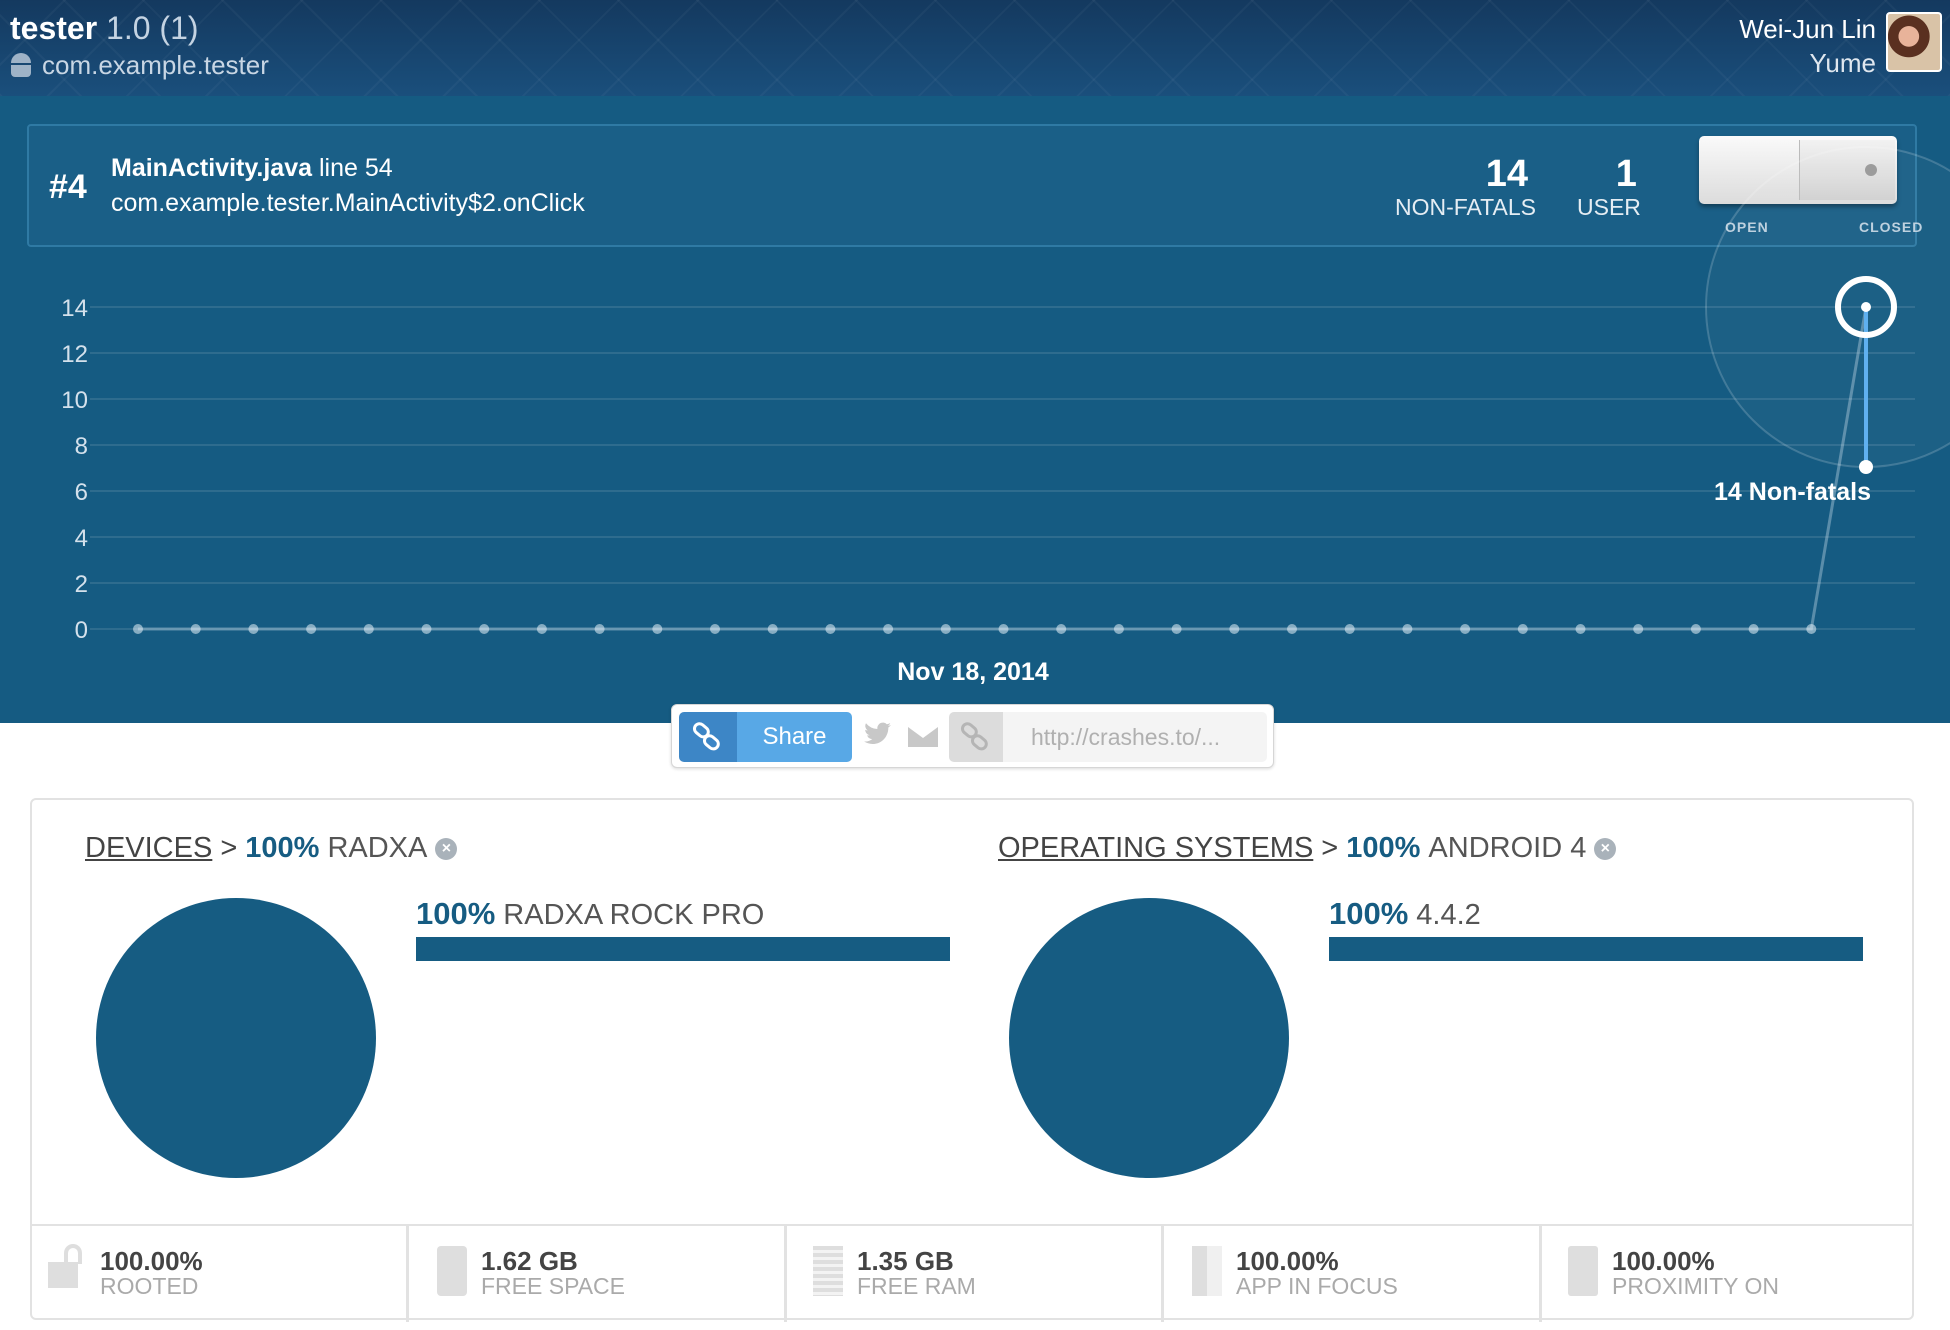 The image size is (1950, 1330). What do you see at coordinates (1596, 949) in the screenshot?
I see `os-bar` at bounding box center [1596, 949].